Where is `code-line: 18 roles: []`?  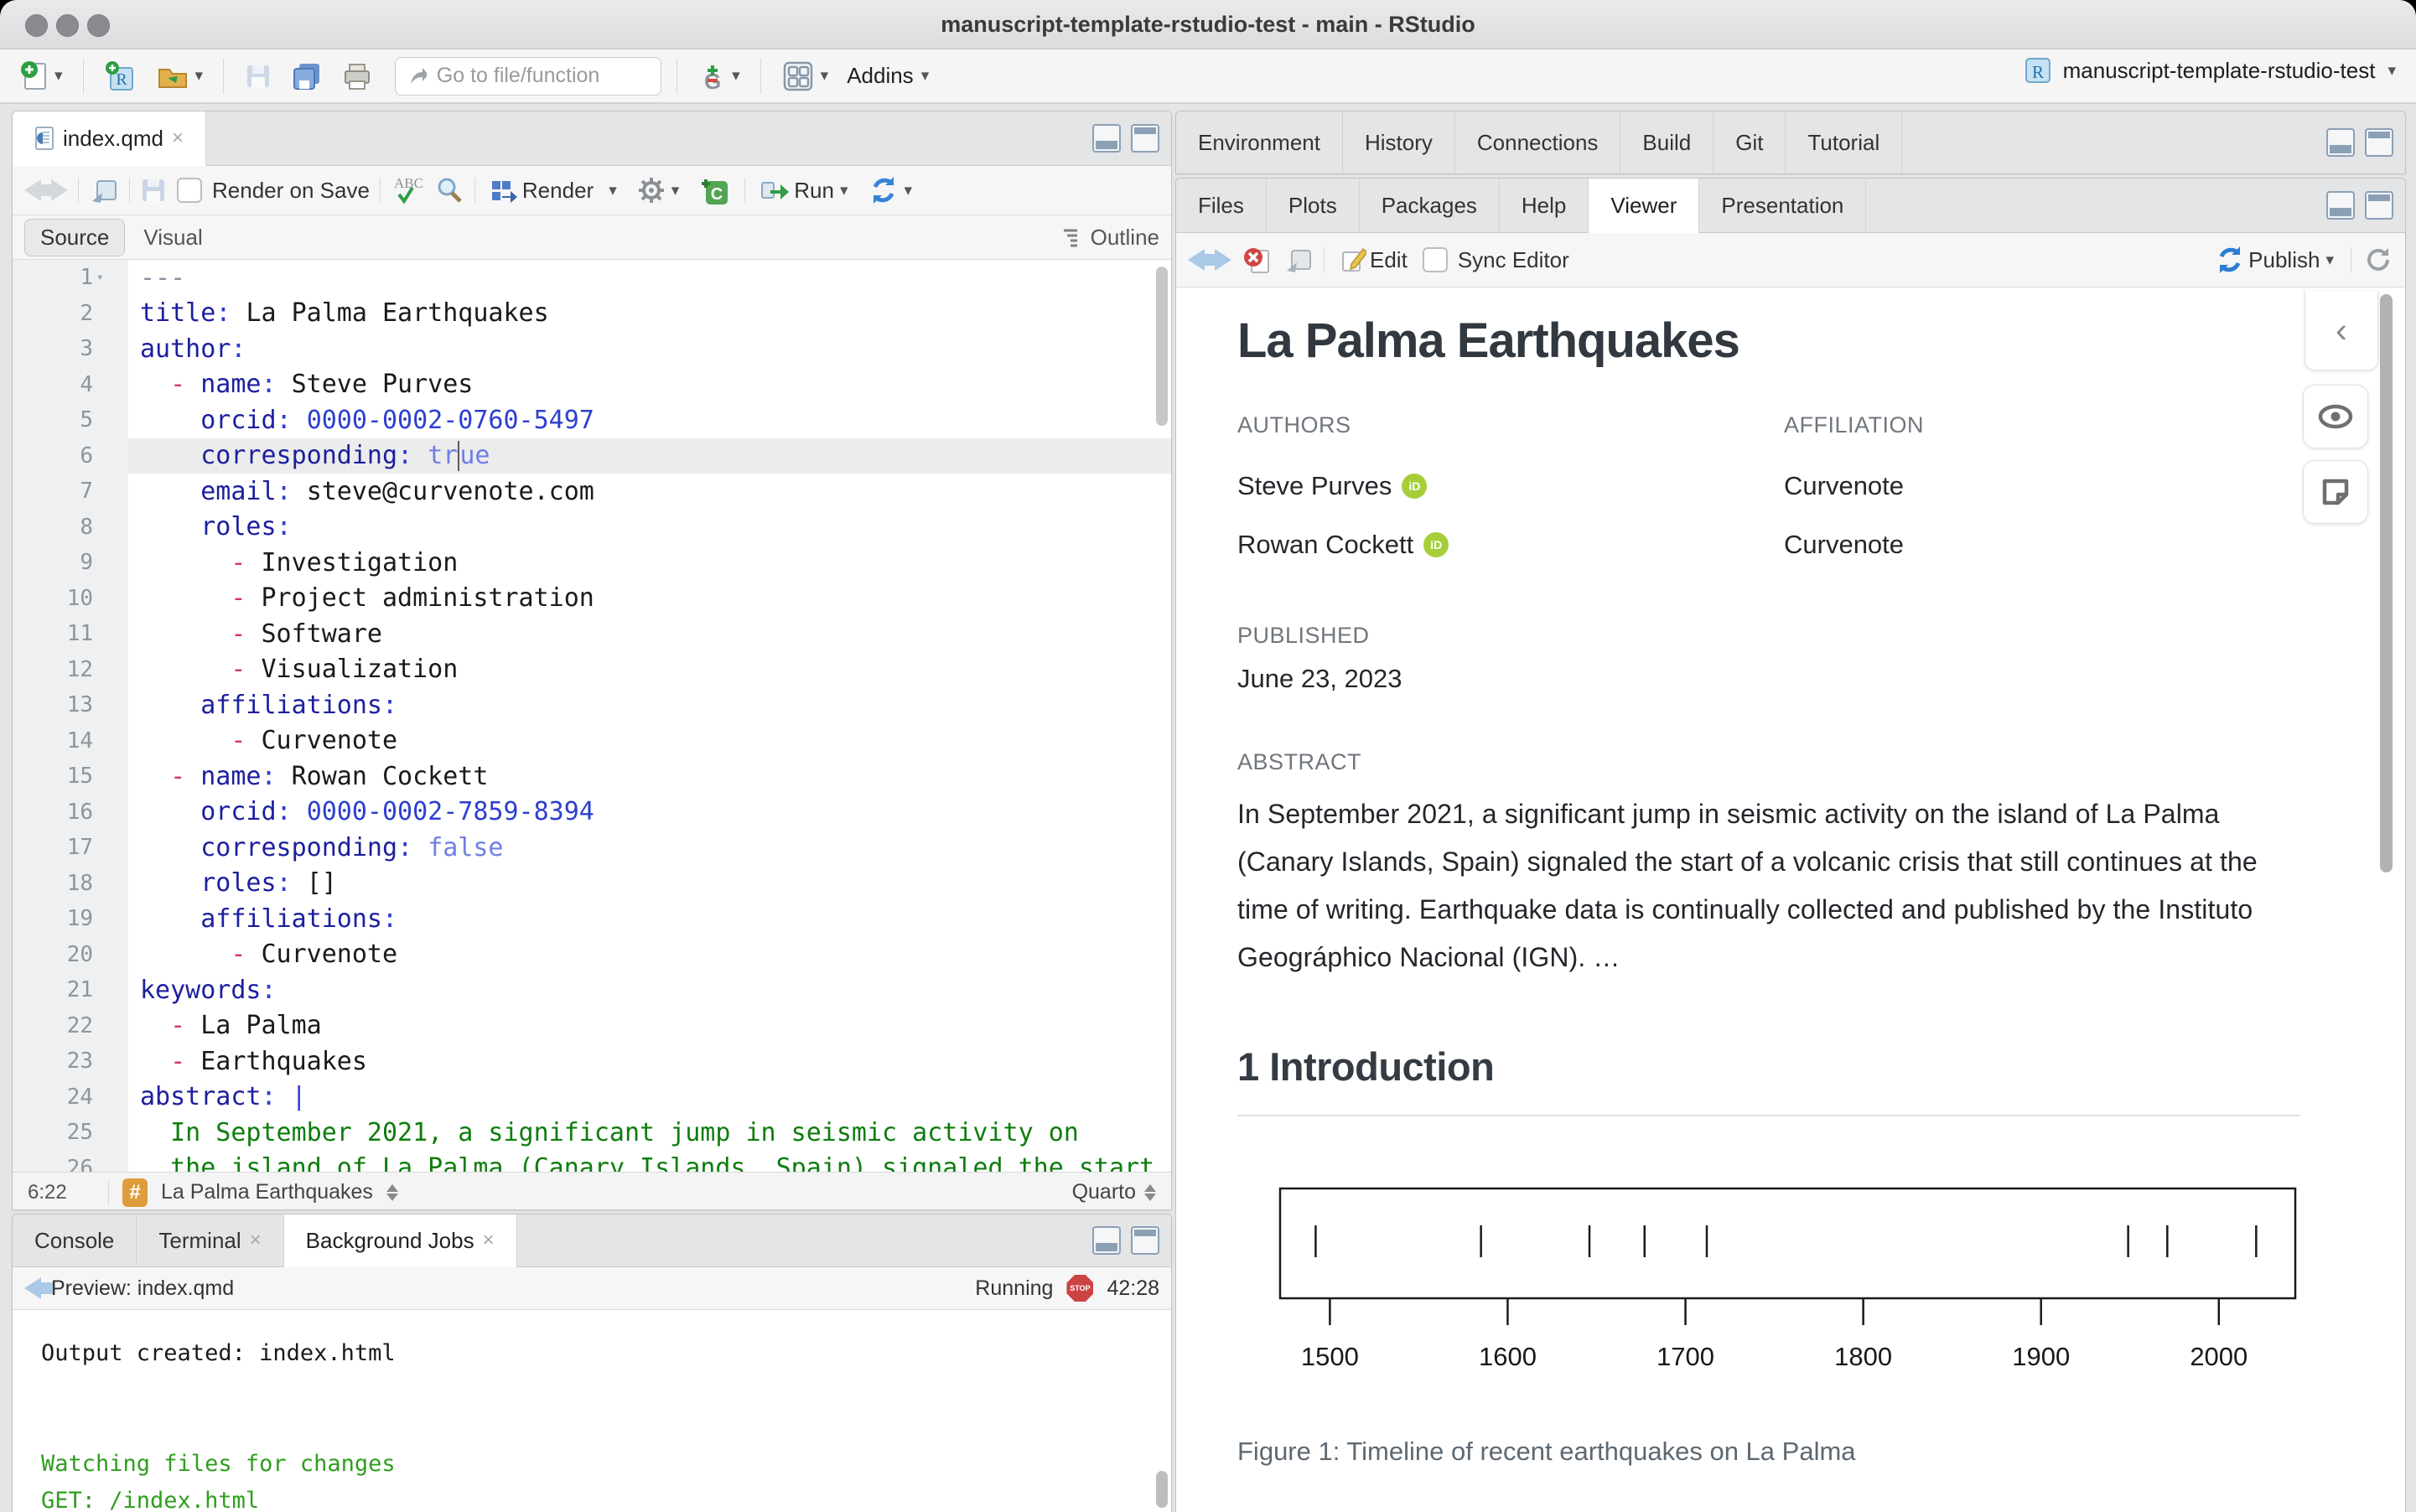
code-line: 18 roles: [] is located at coordinates (592, 884).